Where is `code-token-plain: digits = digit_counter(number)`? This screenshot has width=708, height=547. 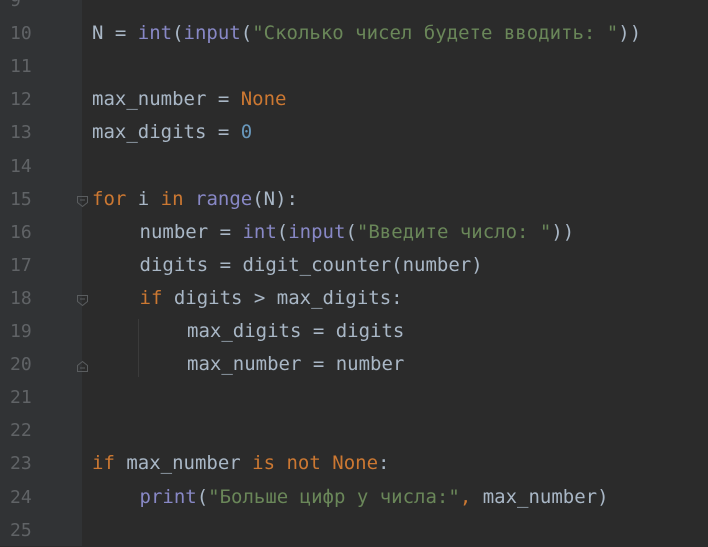
code-token-plain: digits = digit_counter(number) is located at coordinates (311, 264).